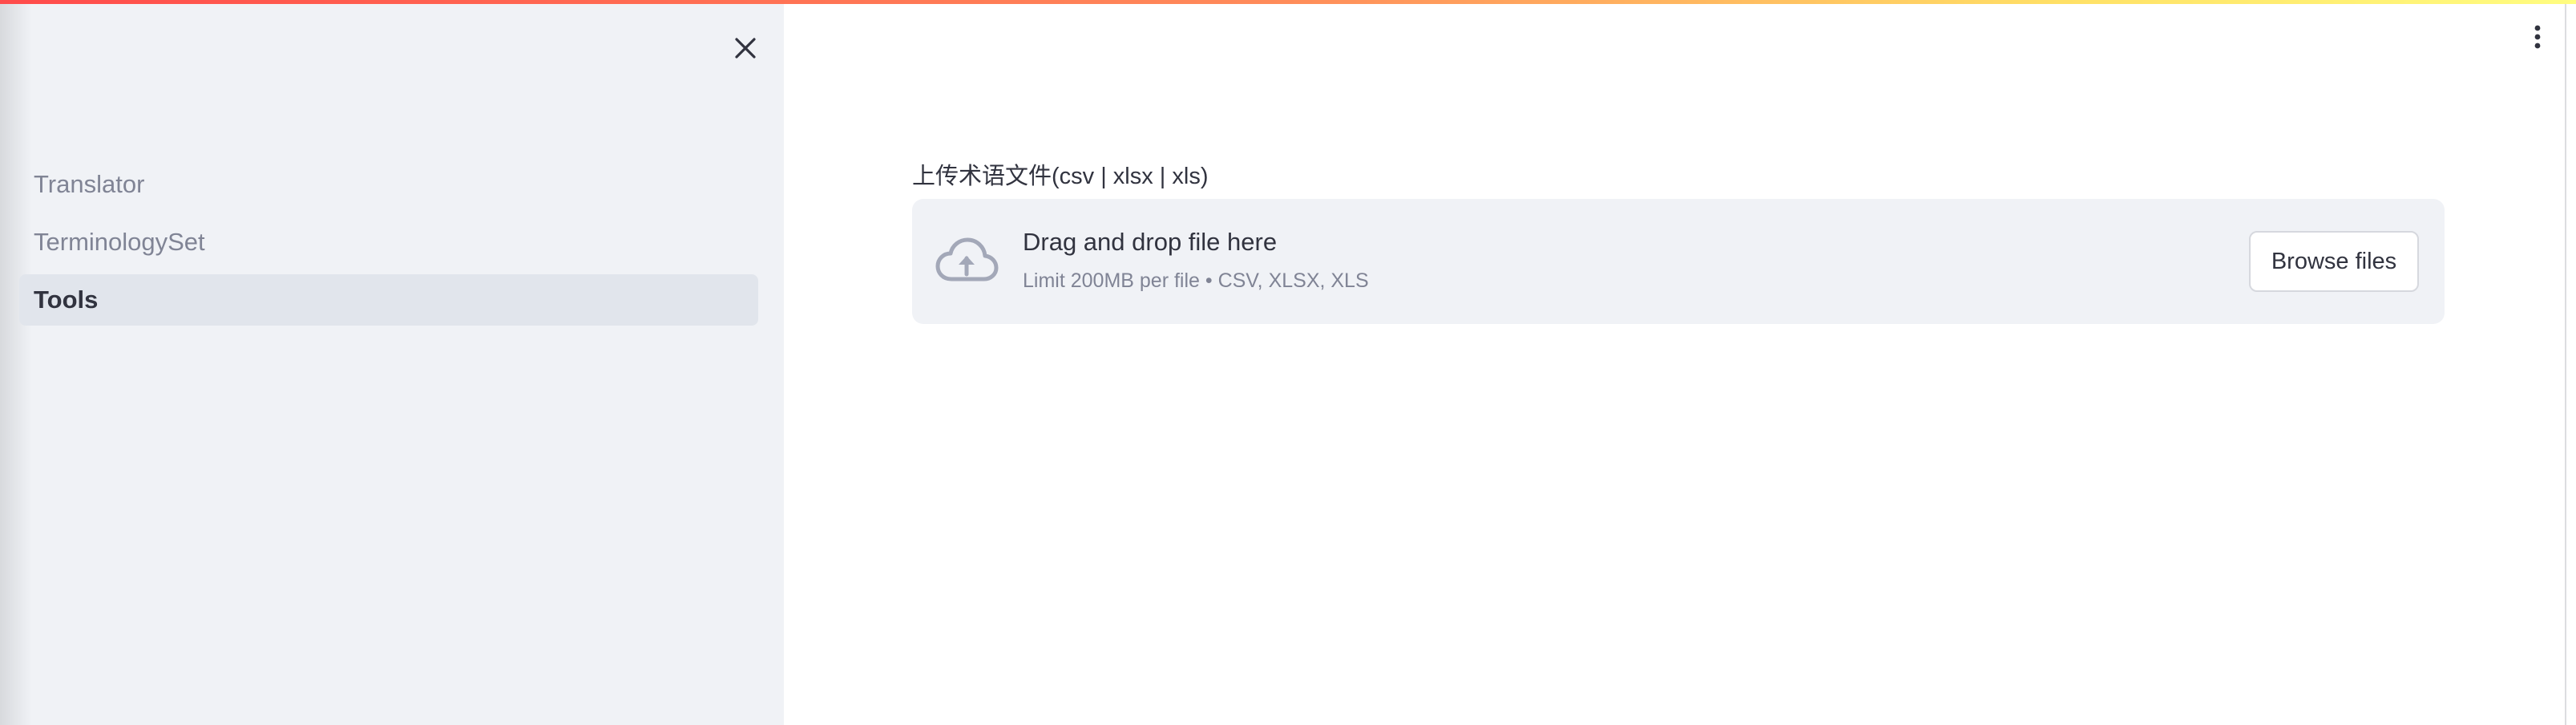 This screenshot has height=725, width=2576. I want to click on sidebar-item-label: Translator, so click(90, 184).